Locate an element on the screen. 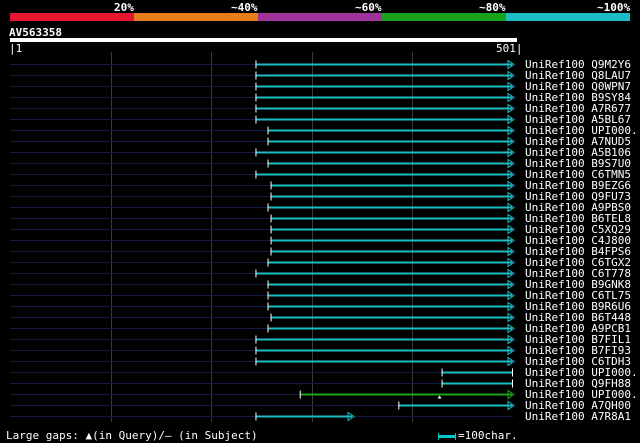  hit-label: UniRef100_A7R677 is located at coordinates (581, 108).